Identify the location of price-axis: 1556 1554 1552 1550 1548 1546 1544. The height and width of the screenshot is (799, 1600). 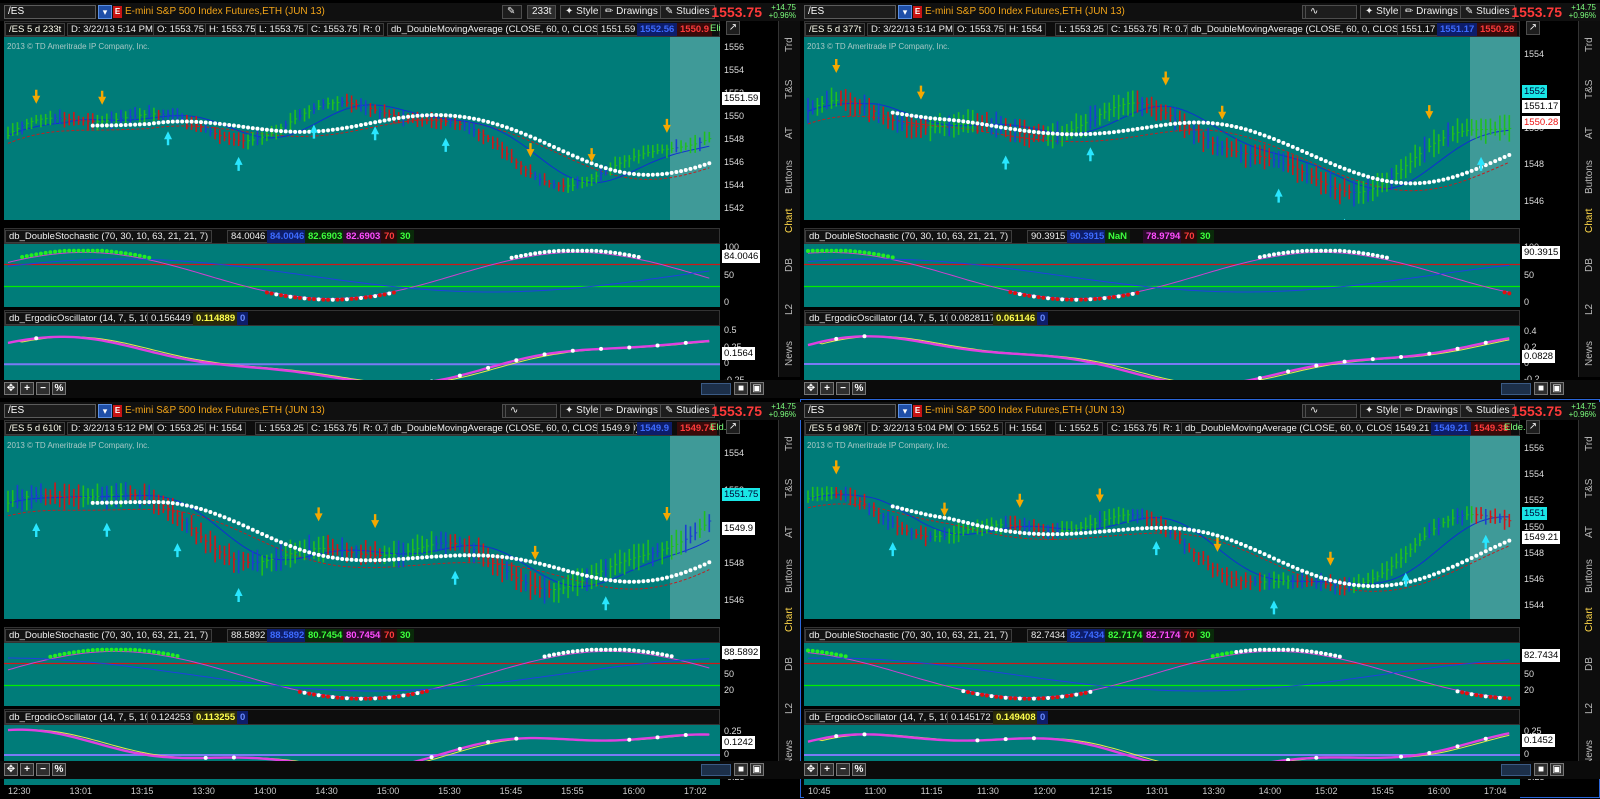
(1550, 527).